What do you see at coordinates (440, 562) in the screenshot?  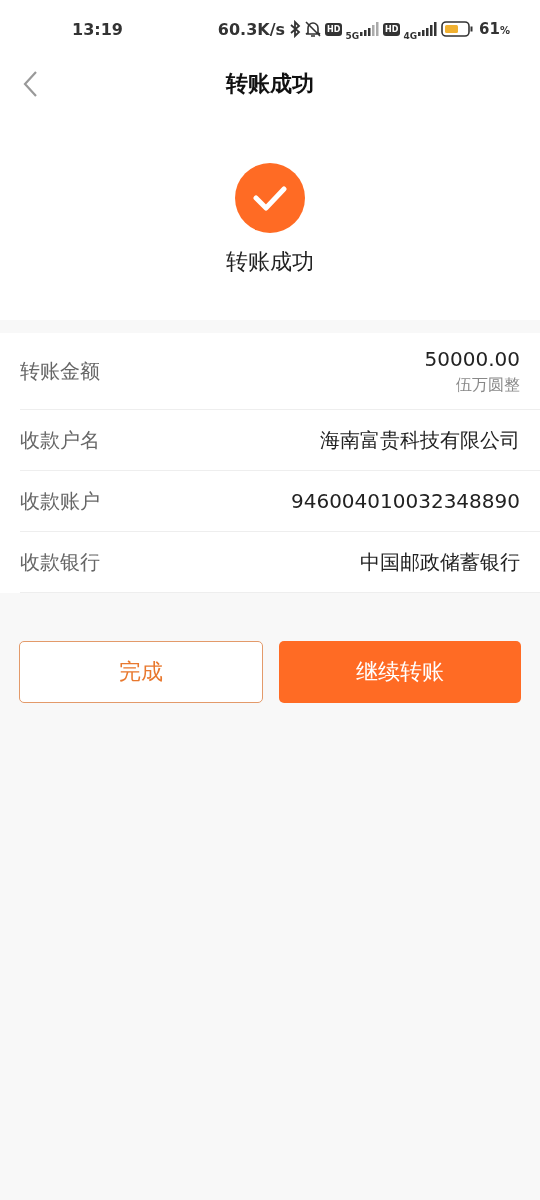 I see `detail-value: 中国邮政储蓄银行` at bounding box center [440, 562].